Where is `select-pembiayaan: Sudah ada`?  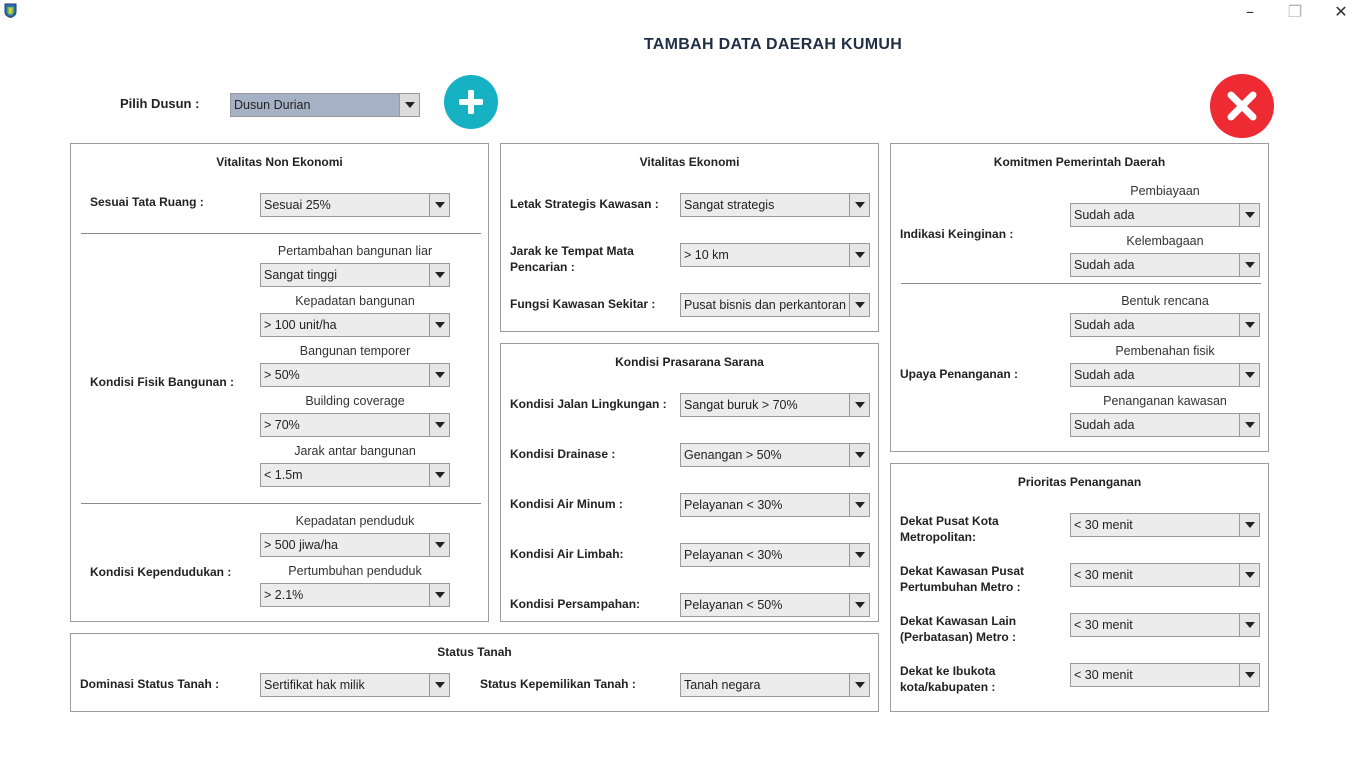 select-pembiayaan: Sudah ada is located at coordinates (1165, 215).